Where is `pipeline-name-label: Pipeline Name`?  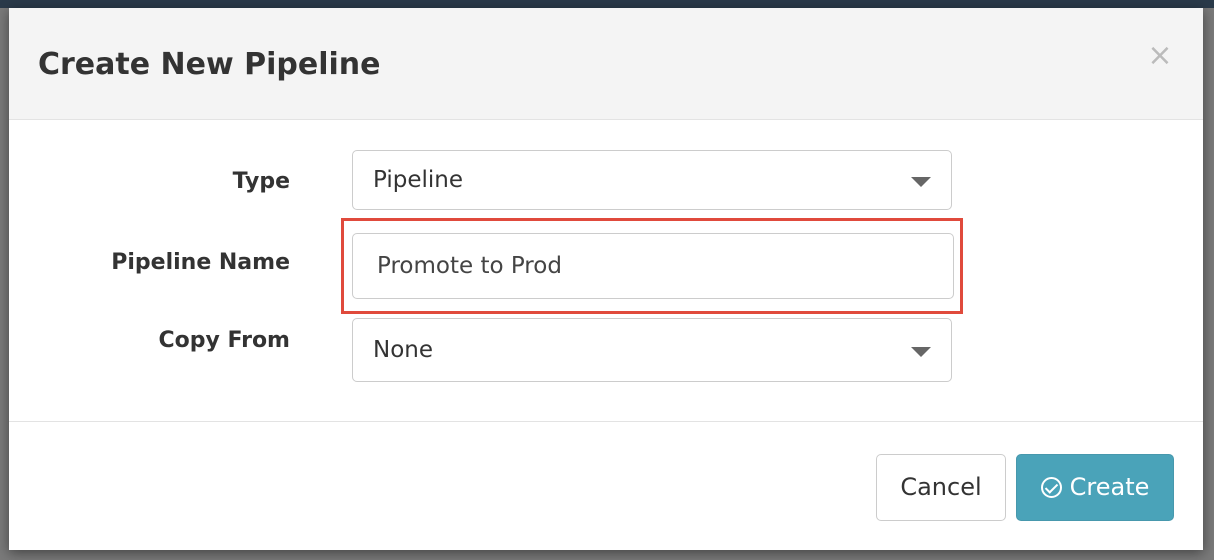
pipeline-name-label: Pipeline Name is located at coordinates (200, 262).